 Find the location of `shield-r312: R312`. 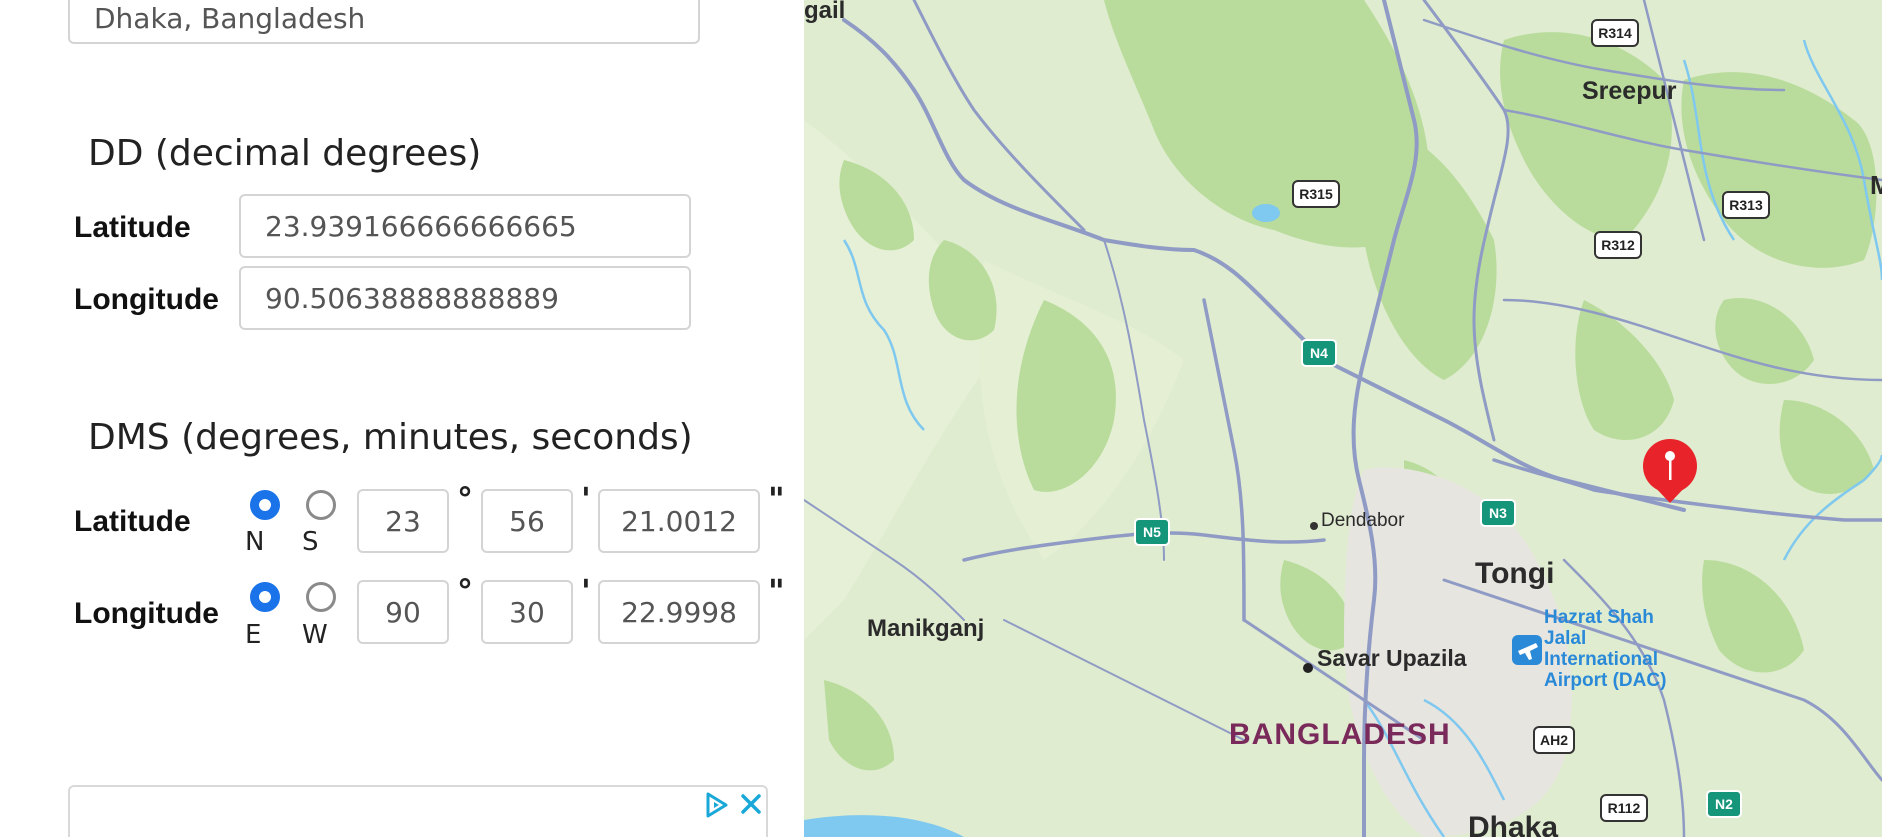

shield-r312: R312 is located at coordinates (1618, 245).